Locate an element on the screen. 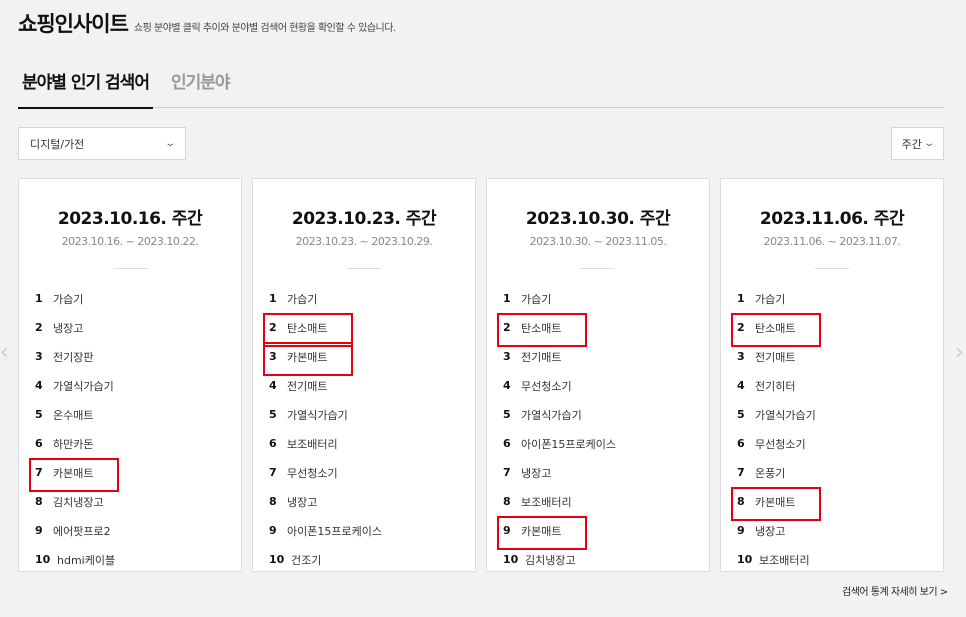 The image size is (966, 617). keyword-list-item: 10 hdmi케이블 is located at coordinates (130, 559).